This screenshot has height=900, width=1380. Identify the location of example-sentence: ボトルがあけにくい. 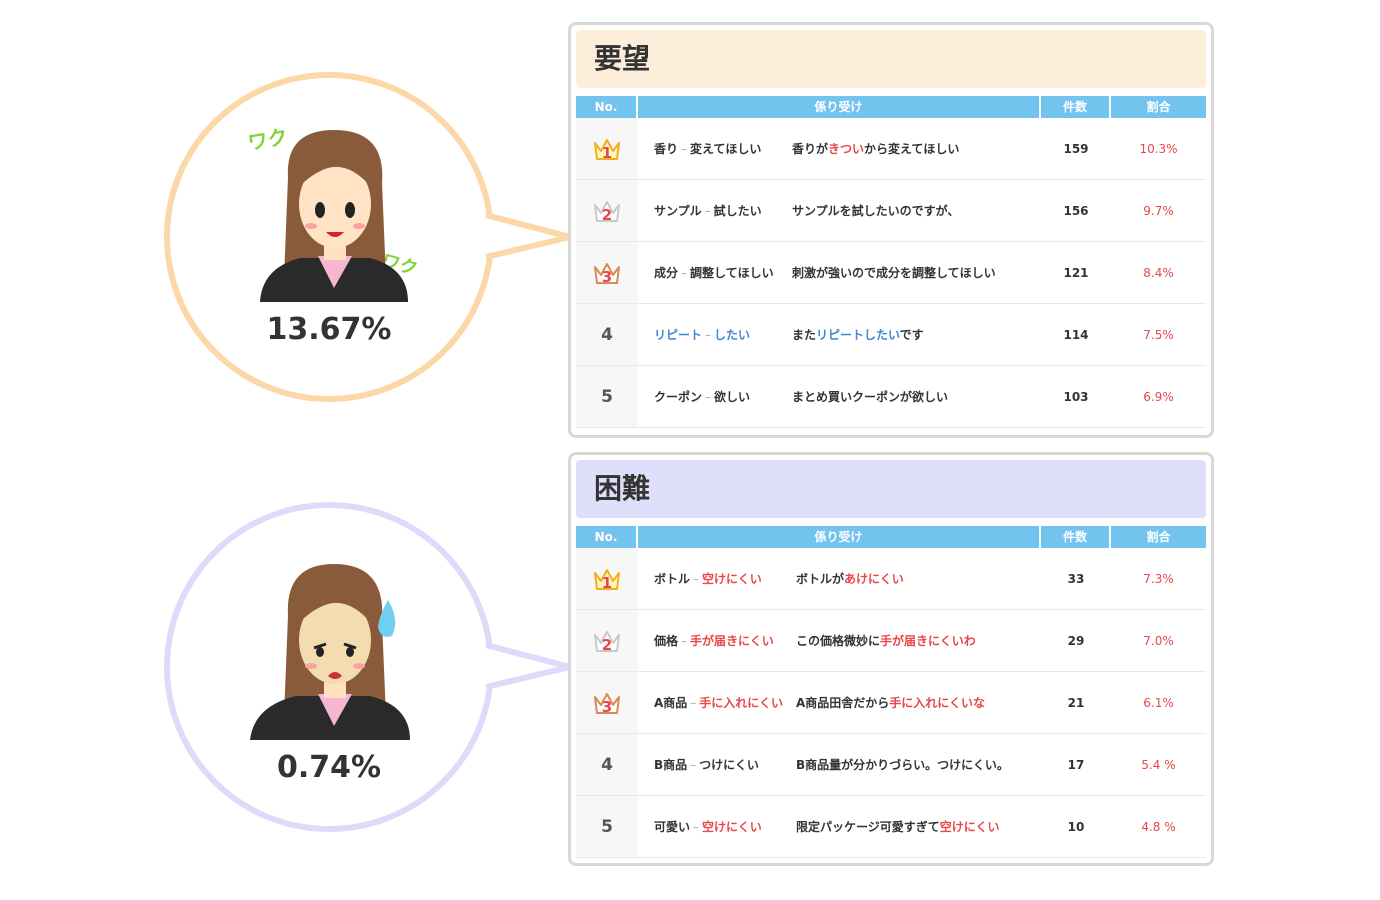
(916, 578).